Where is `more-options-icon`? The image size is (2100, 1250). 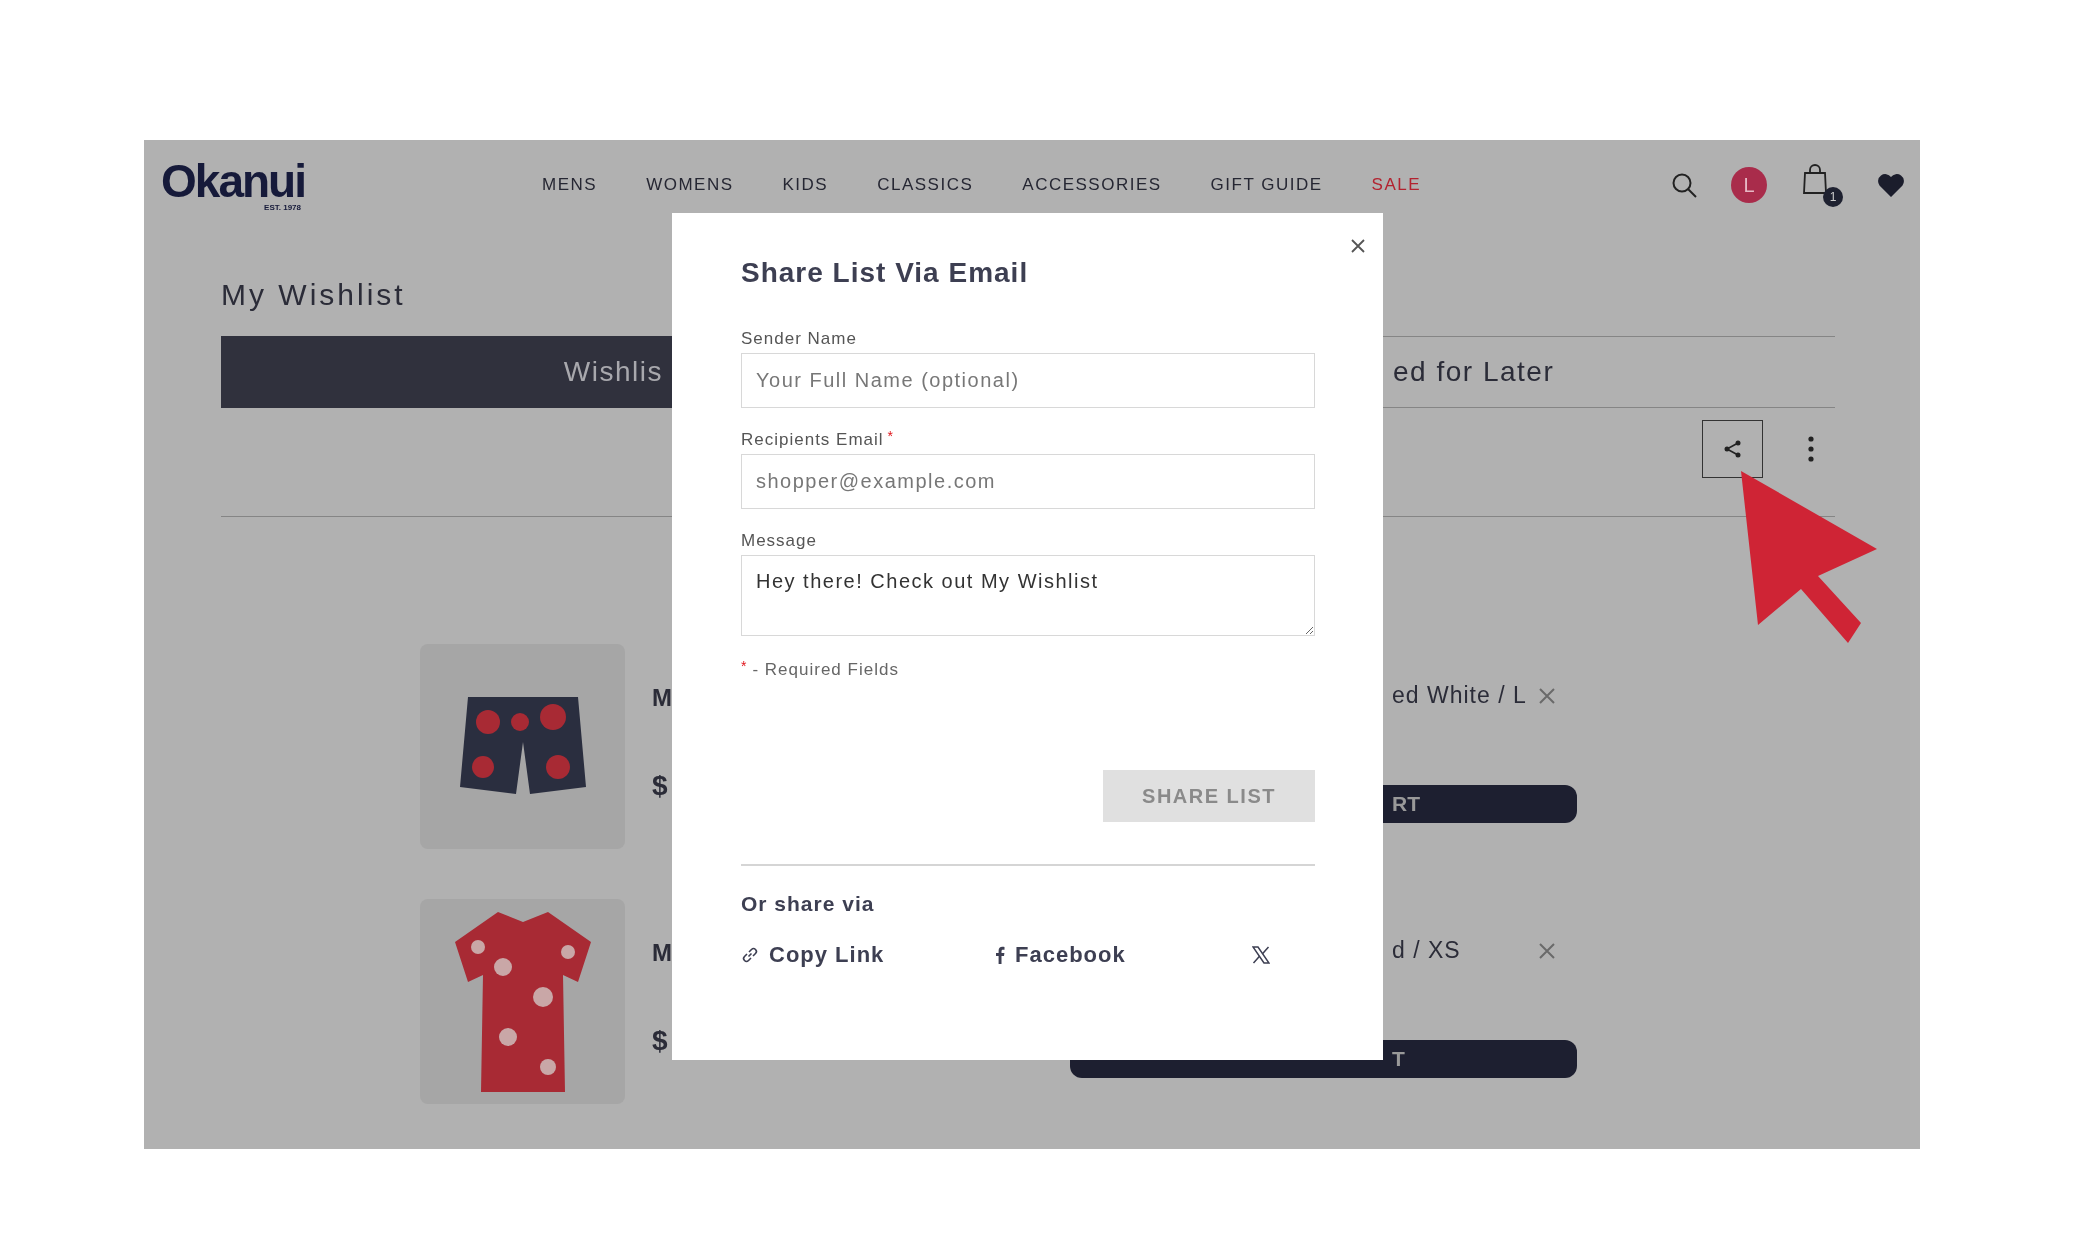
more-options-icon is located at coordinates (1811, 449).